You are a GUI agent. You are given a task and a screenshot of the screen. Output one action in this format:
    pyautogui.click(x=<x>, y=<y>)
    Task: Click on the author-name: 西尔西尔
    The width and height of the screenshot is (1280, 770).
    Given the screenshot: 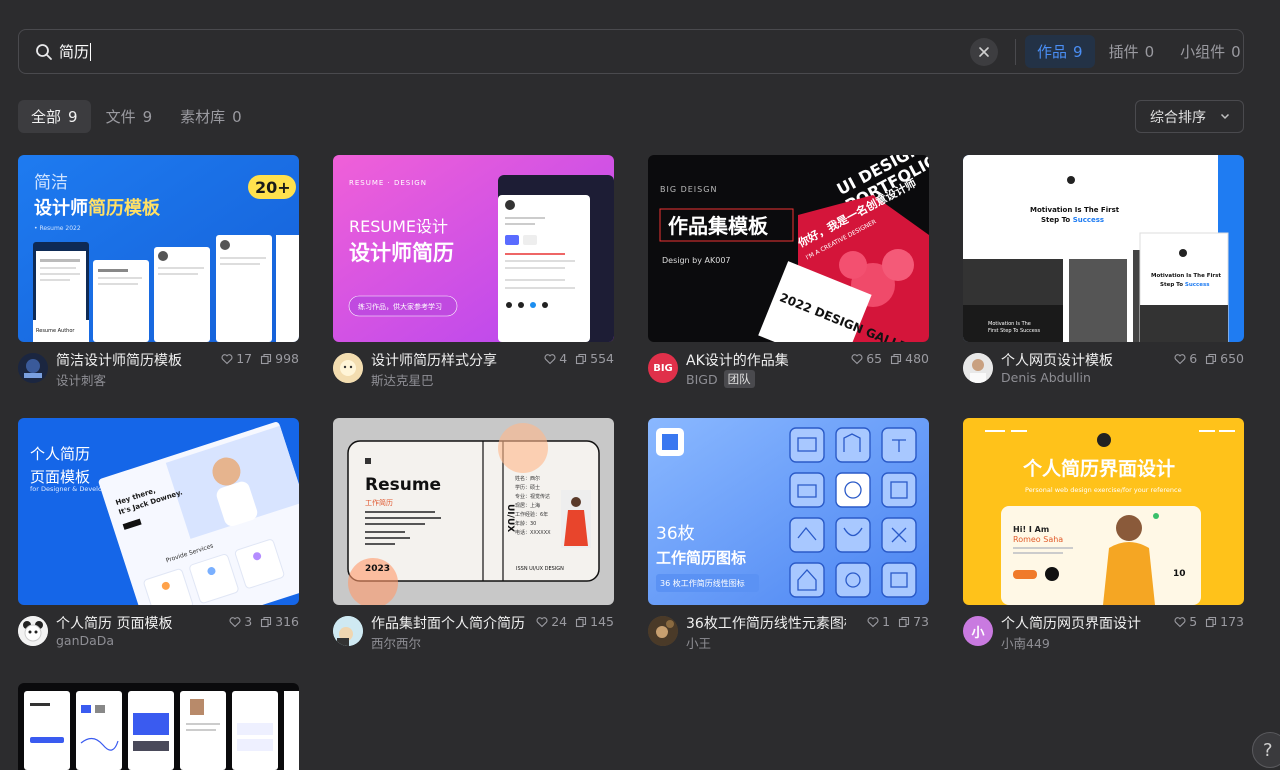 What is the action you would take?
    pyautogui.click(x=396, y=643)
    